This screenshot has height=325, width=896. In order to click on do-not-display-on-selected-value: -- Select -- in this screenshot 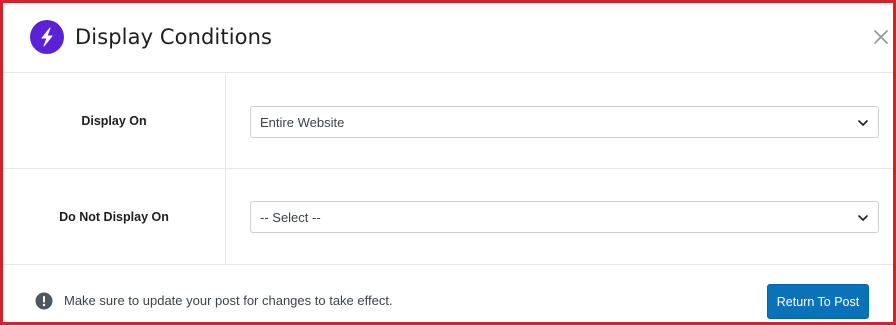, I will do `click(290, 217)`.